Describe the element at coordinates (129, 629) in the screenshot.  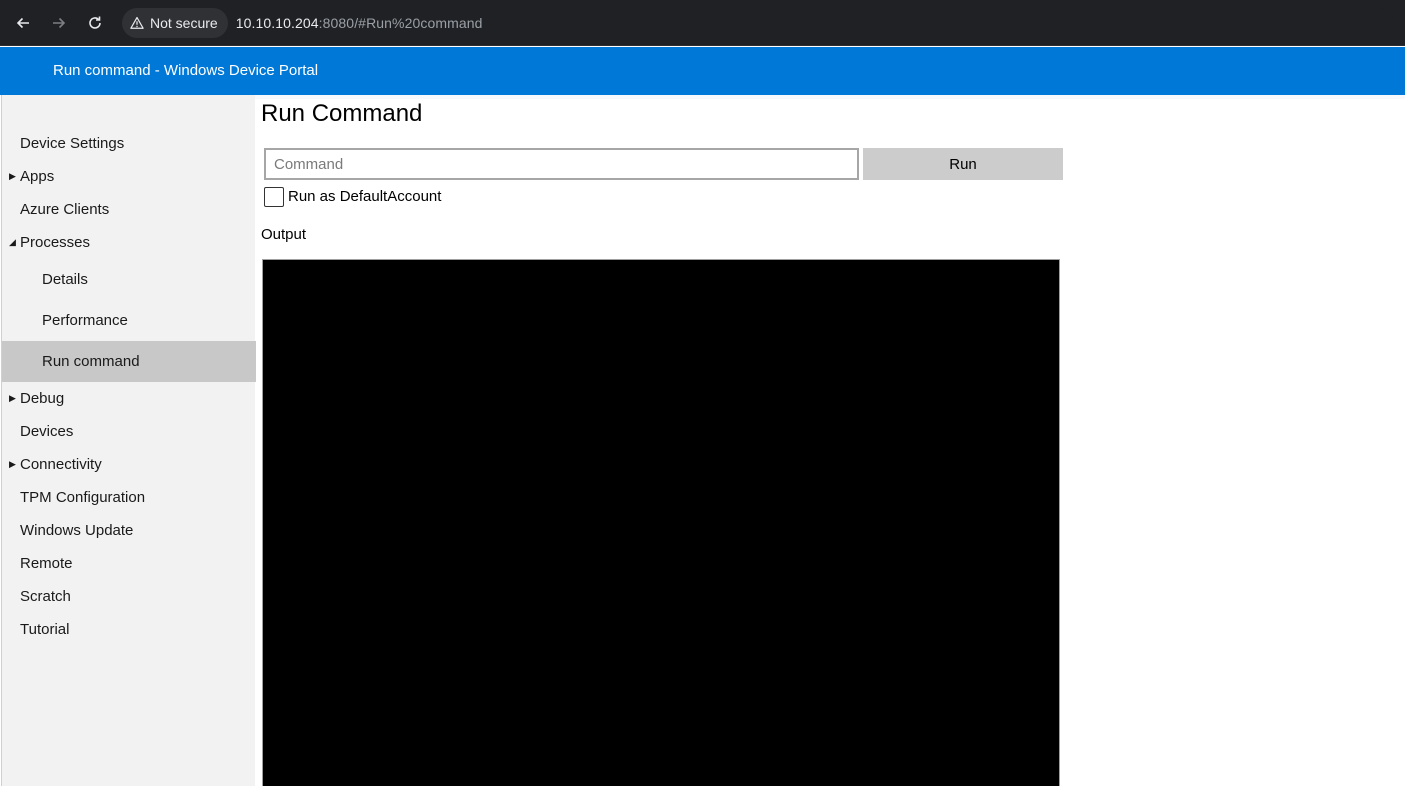
I see `sidebar-item-tutorial: Tutorial` at that location.